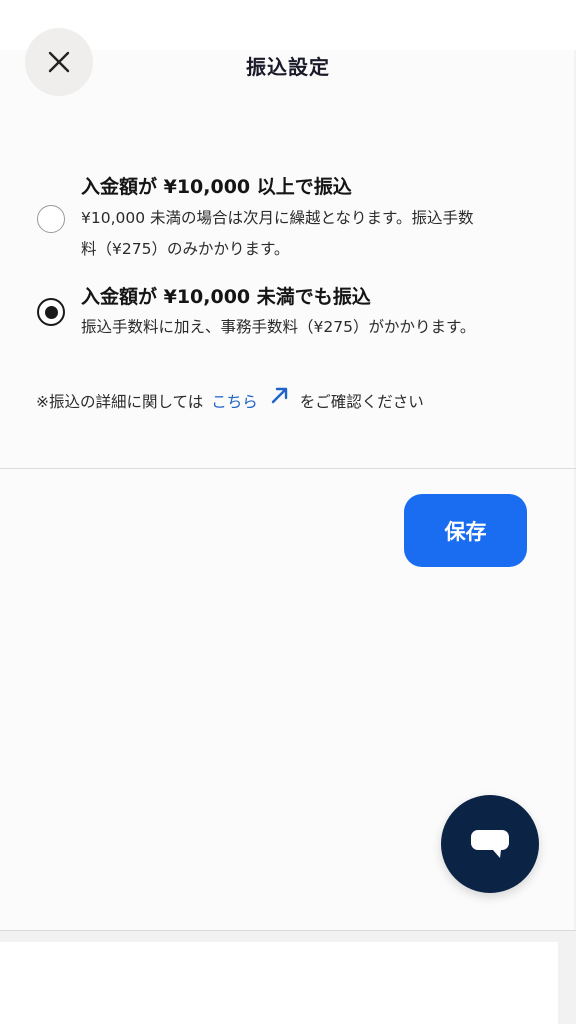  What do you see at coordinates (185, 249) in the screenshot?
I see `option-description-line: 料（¥275）のみかかります。` at bounding box center [185, 249].